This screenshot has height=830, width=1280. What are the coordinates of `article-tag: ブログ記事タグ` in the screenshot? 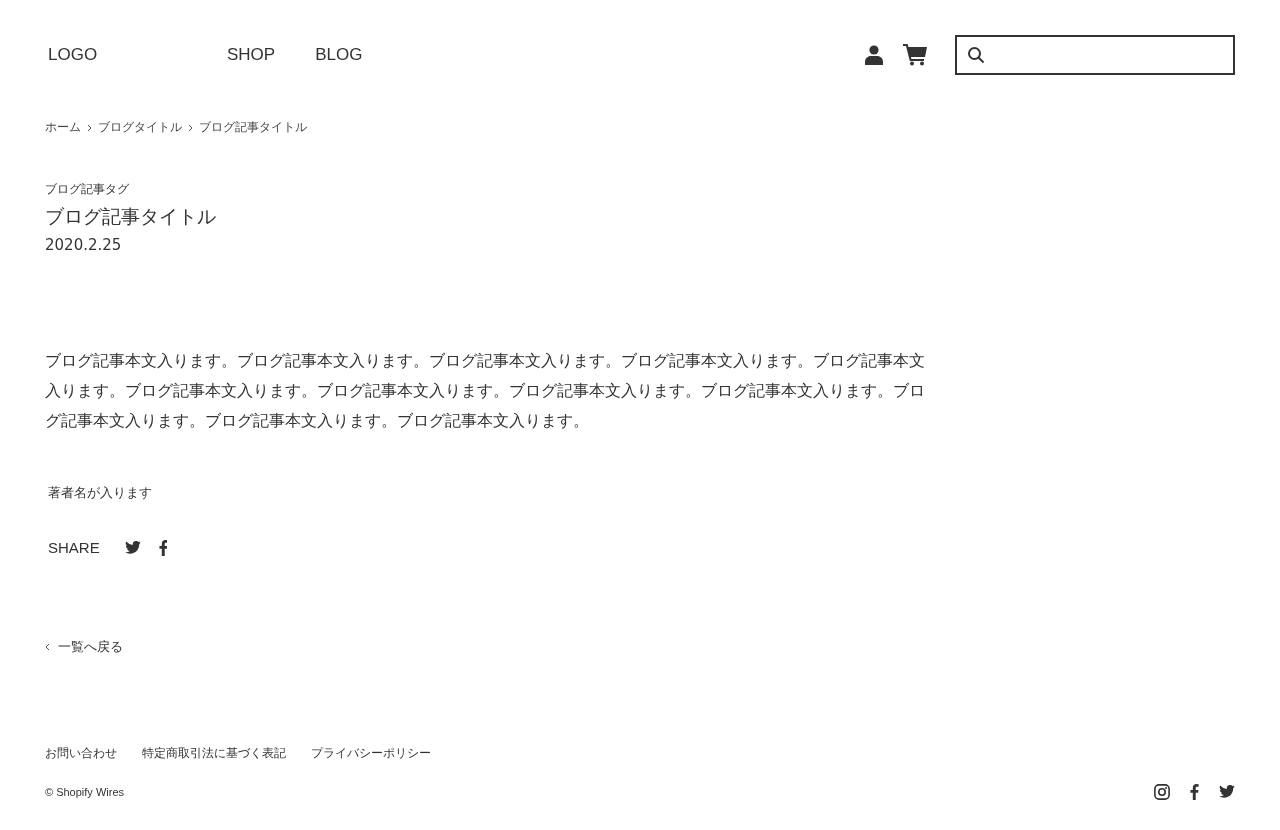 It's located at (640, 189).